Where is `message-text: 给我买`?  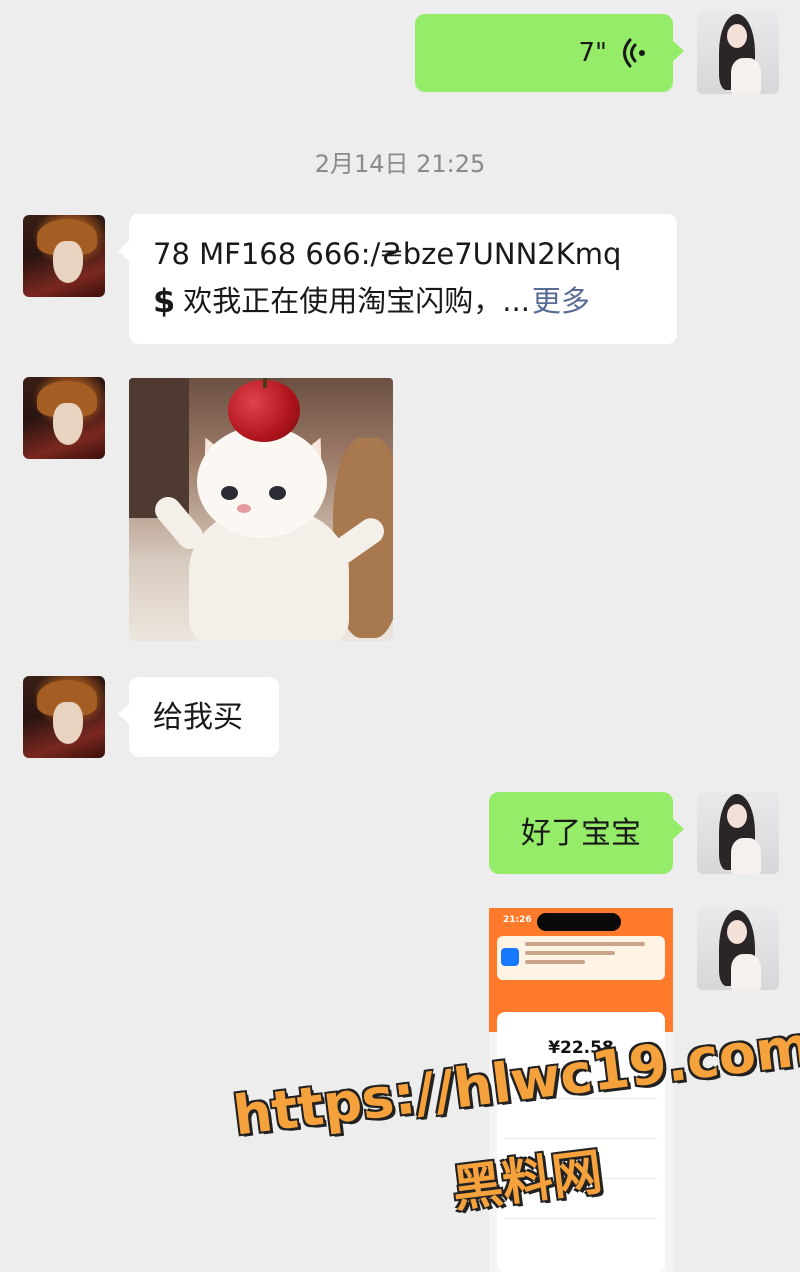 message-text: 给我买 is located at coordinates (198, 717).